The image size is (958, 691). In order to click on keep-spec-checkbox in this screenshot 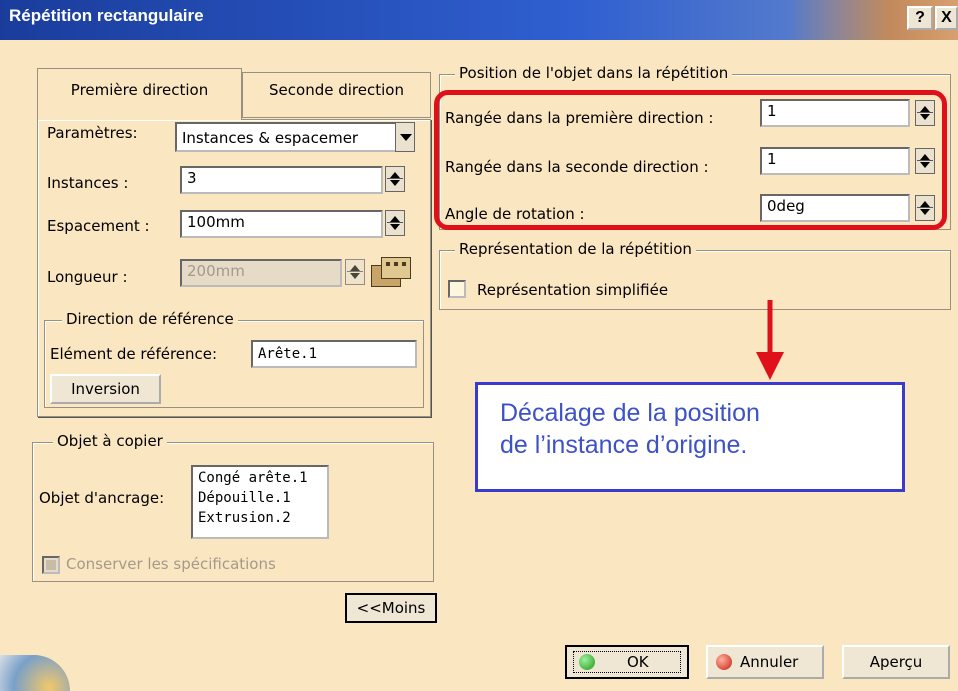, I will do `click(51, 565)`.